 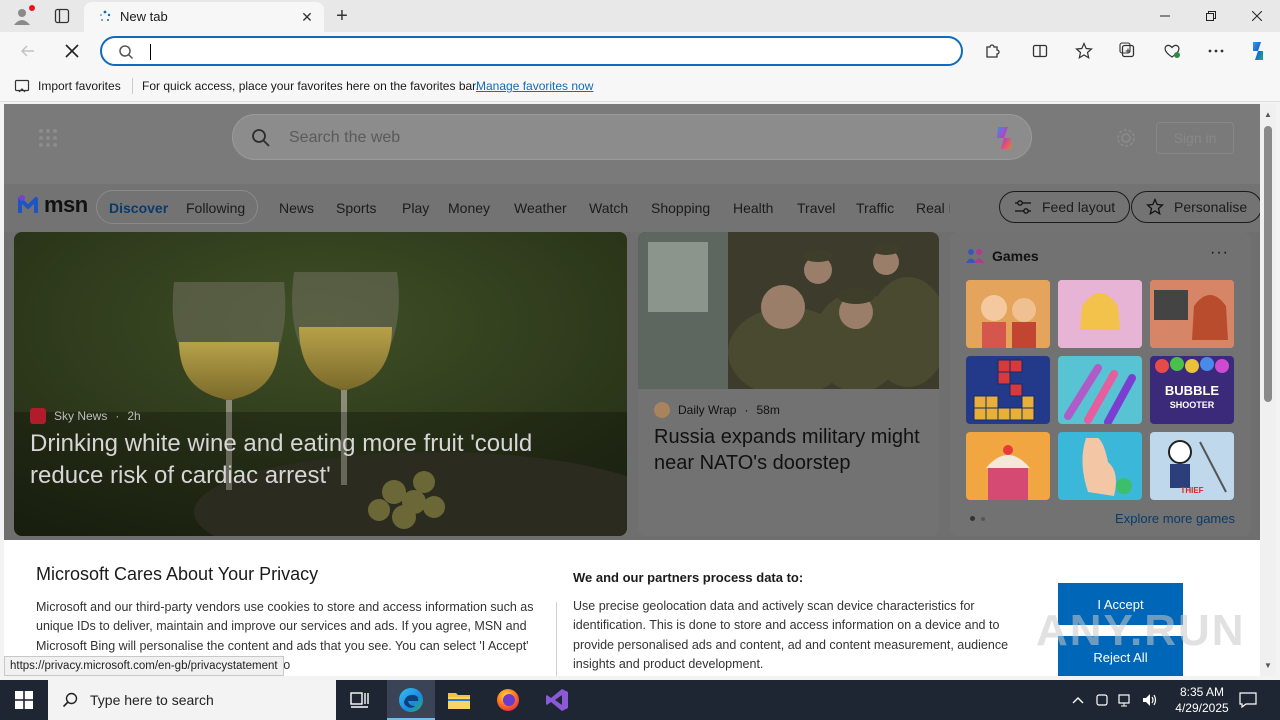 What do you see at coordinates (356, 208) in the screenshot?
I see `nav-sports: Sports` at bounding box center [356, 208].